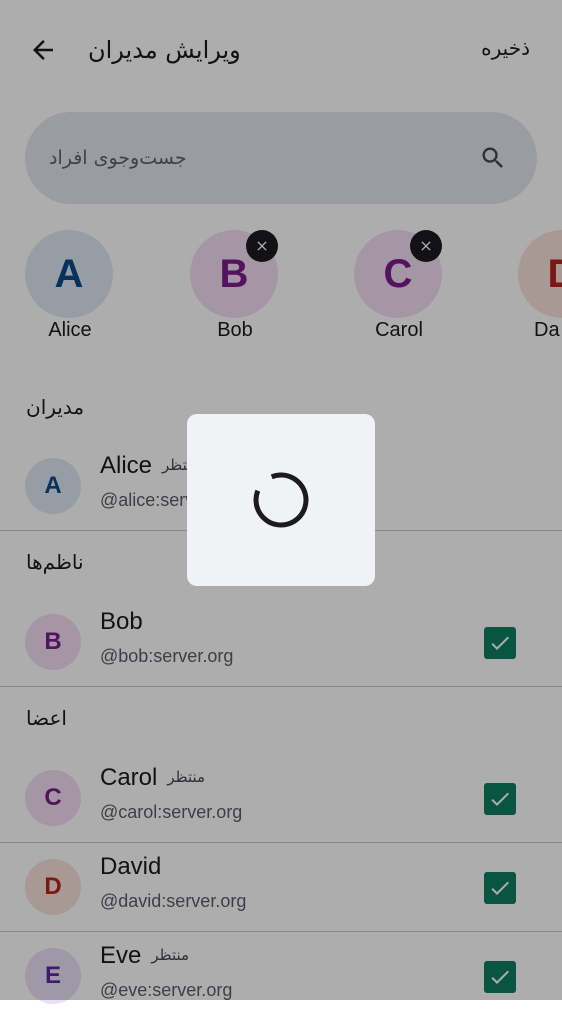 The height and width of the screenshot is (1020, 562). I want to click on spinner-icon, so click(281, 500).